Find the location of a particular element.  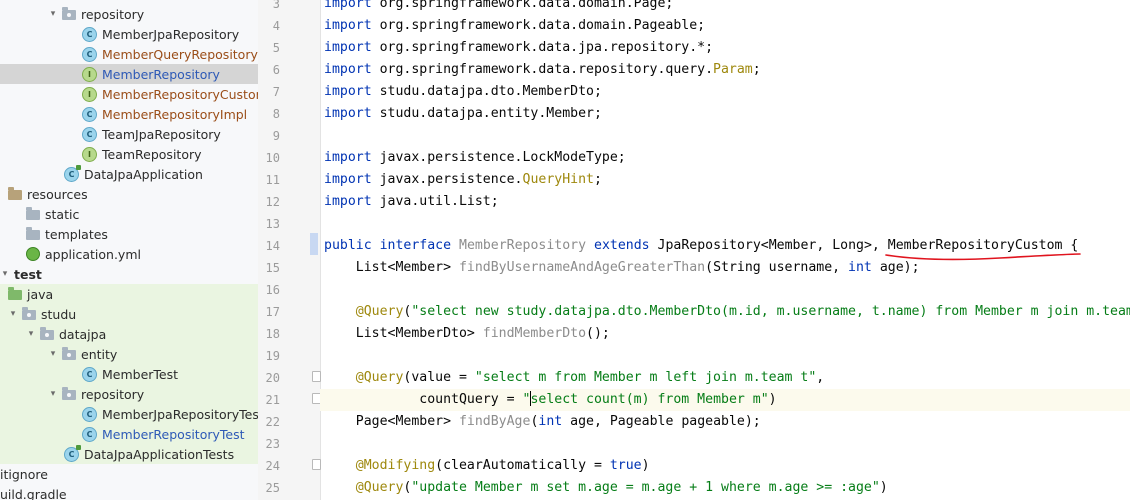

tree-item-teamrepository: I TeamRepository is located at coordinates (129, 154).